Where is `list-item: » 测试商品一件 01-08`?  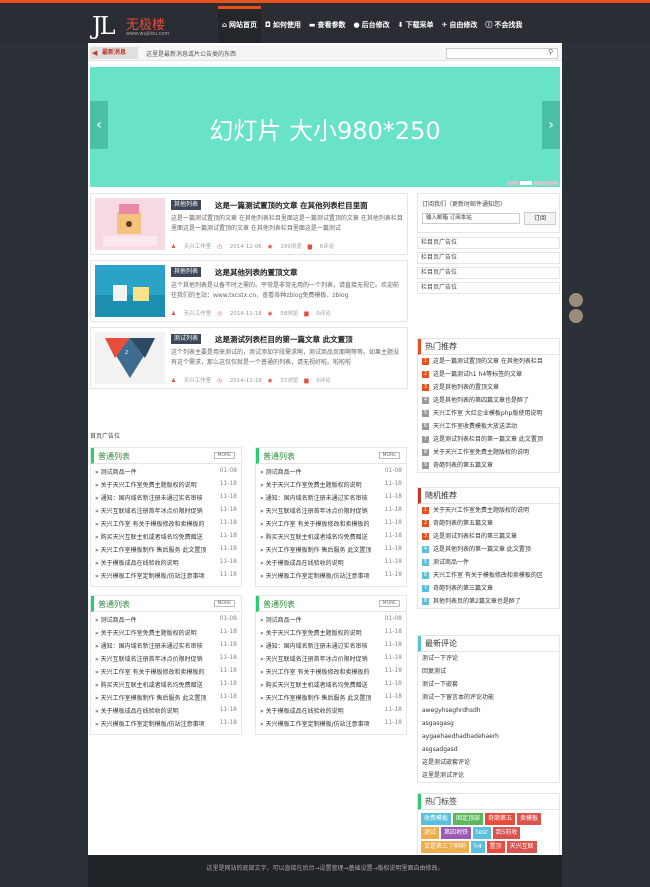
list-item: » 测试商品一件 01-08 is located at coordinates (166, 470).